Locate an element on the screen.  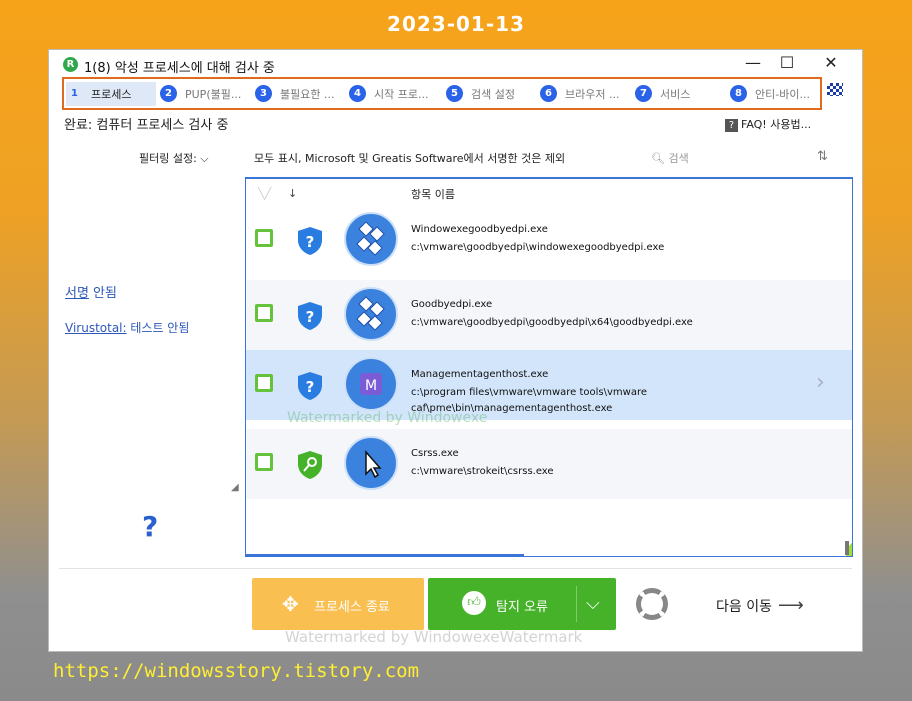
process-name: Goodbyedpi.exe is located at coordinates (452, 304).